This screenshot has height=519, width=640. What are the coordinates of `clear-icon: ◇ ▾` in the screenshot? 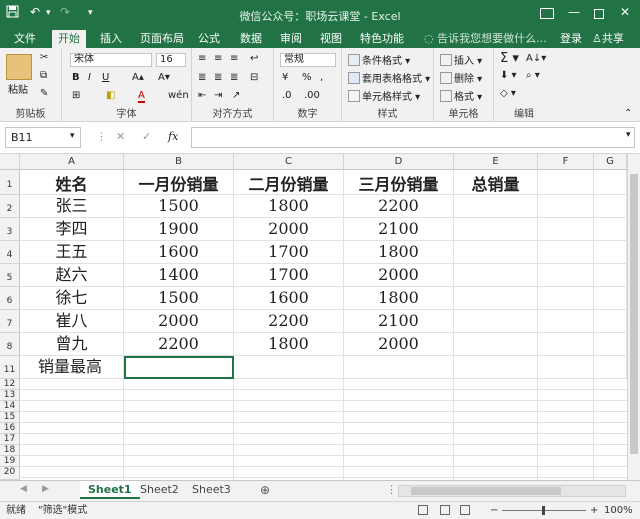 It's located at (508, 93).